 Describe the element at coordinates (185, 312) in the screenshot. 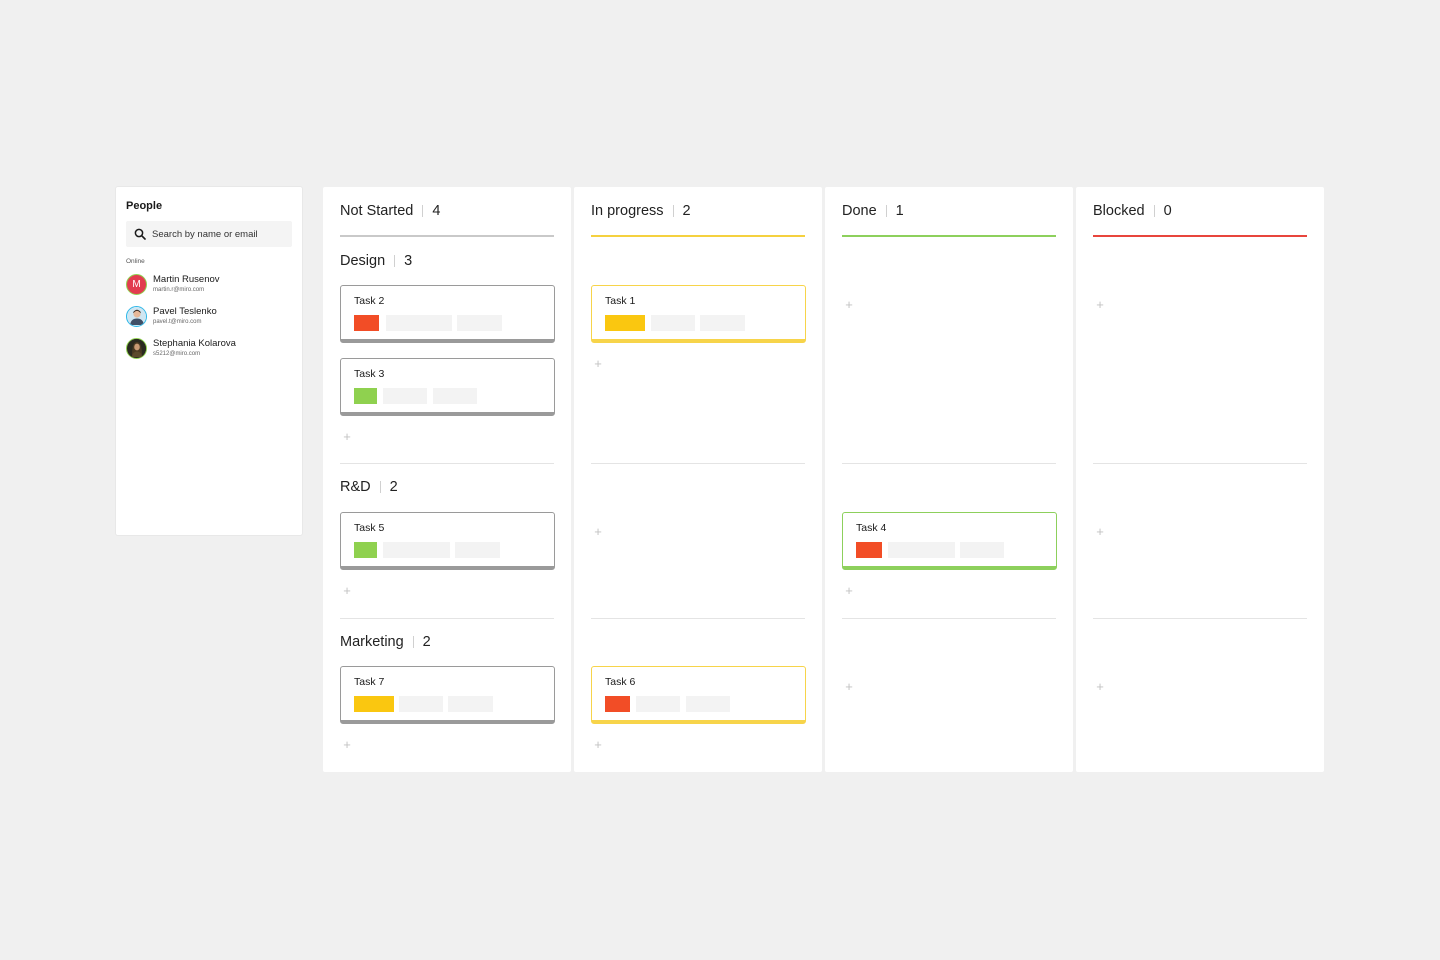

I see `person-name: Pavel Teslenko` at that location.